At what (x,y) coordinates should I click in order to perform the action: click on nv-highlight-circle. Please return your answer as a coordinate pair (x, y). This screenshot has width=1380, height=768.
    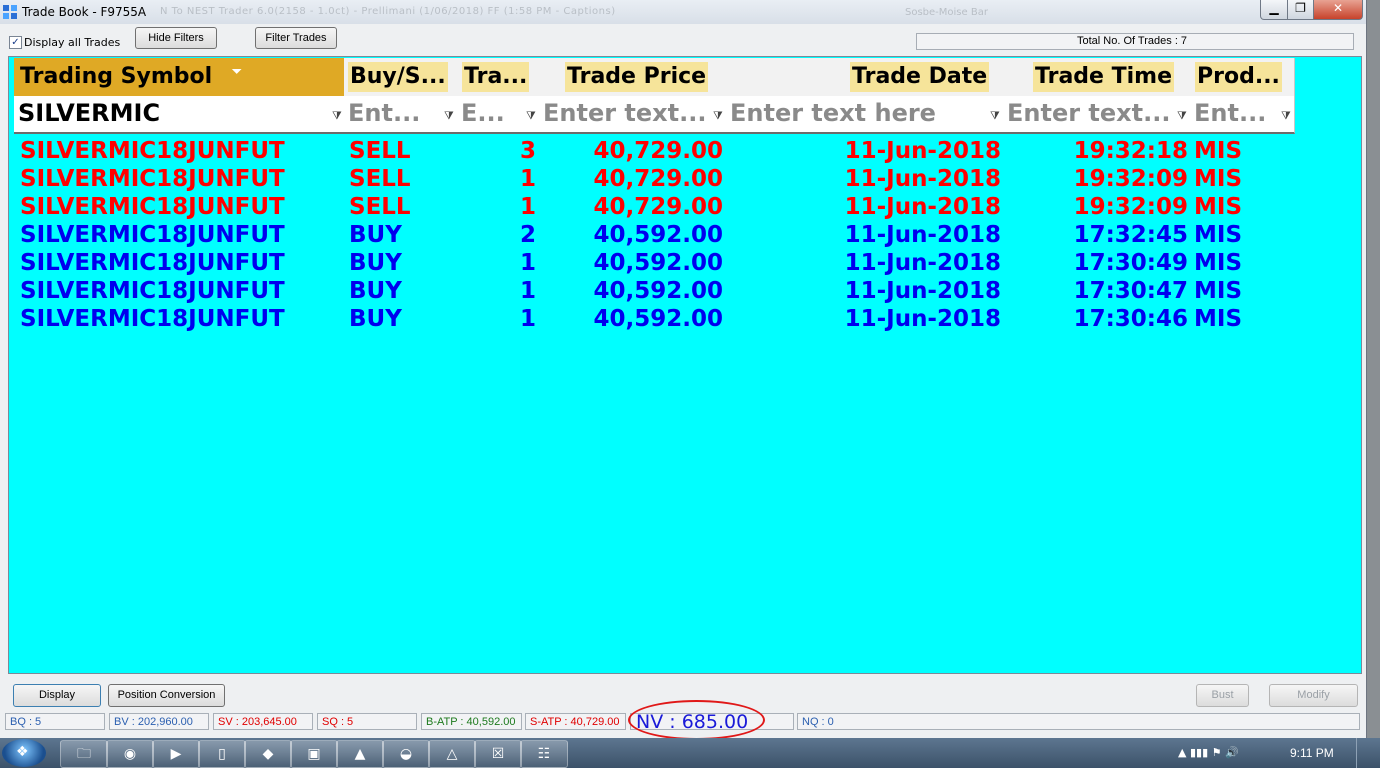
    Looking at the image, I should click on (696, 720).